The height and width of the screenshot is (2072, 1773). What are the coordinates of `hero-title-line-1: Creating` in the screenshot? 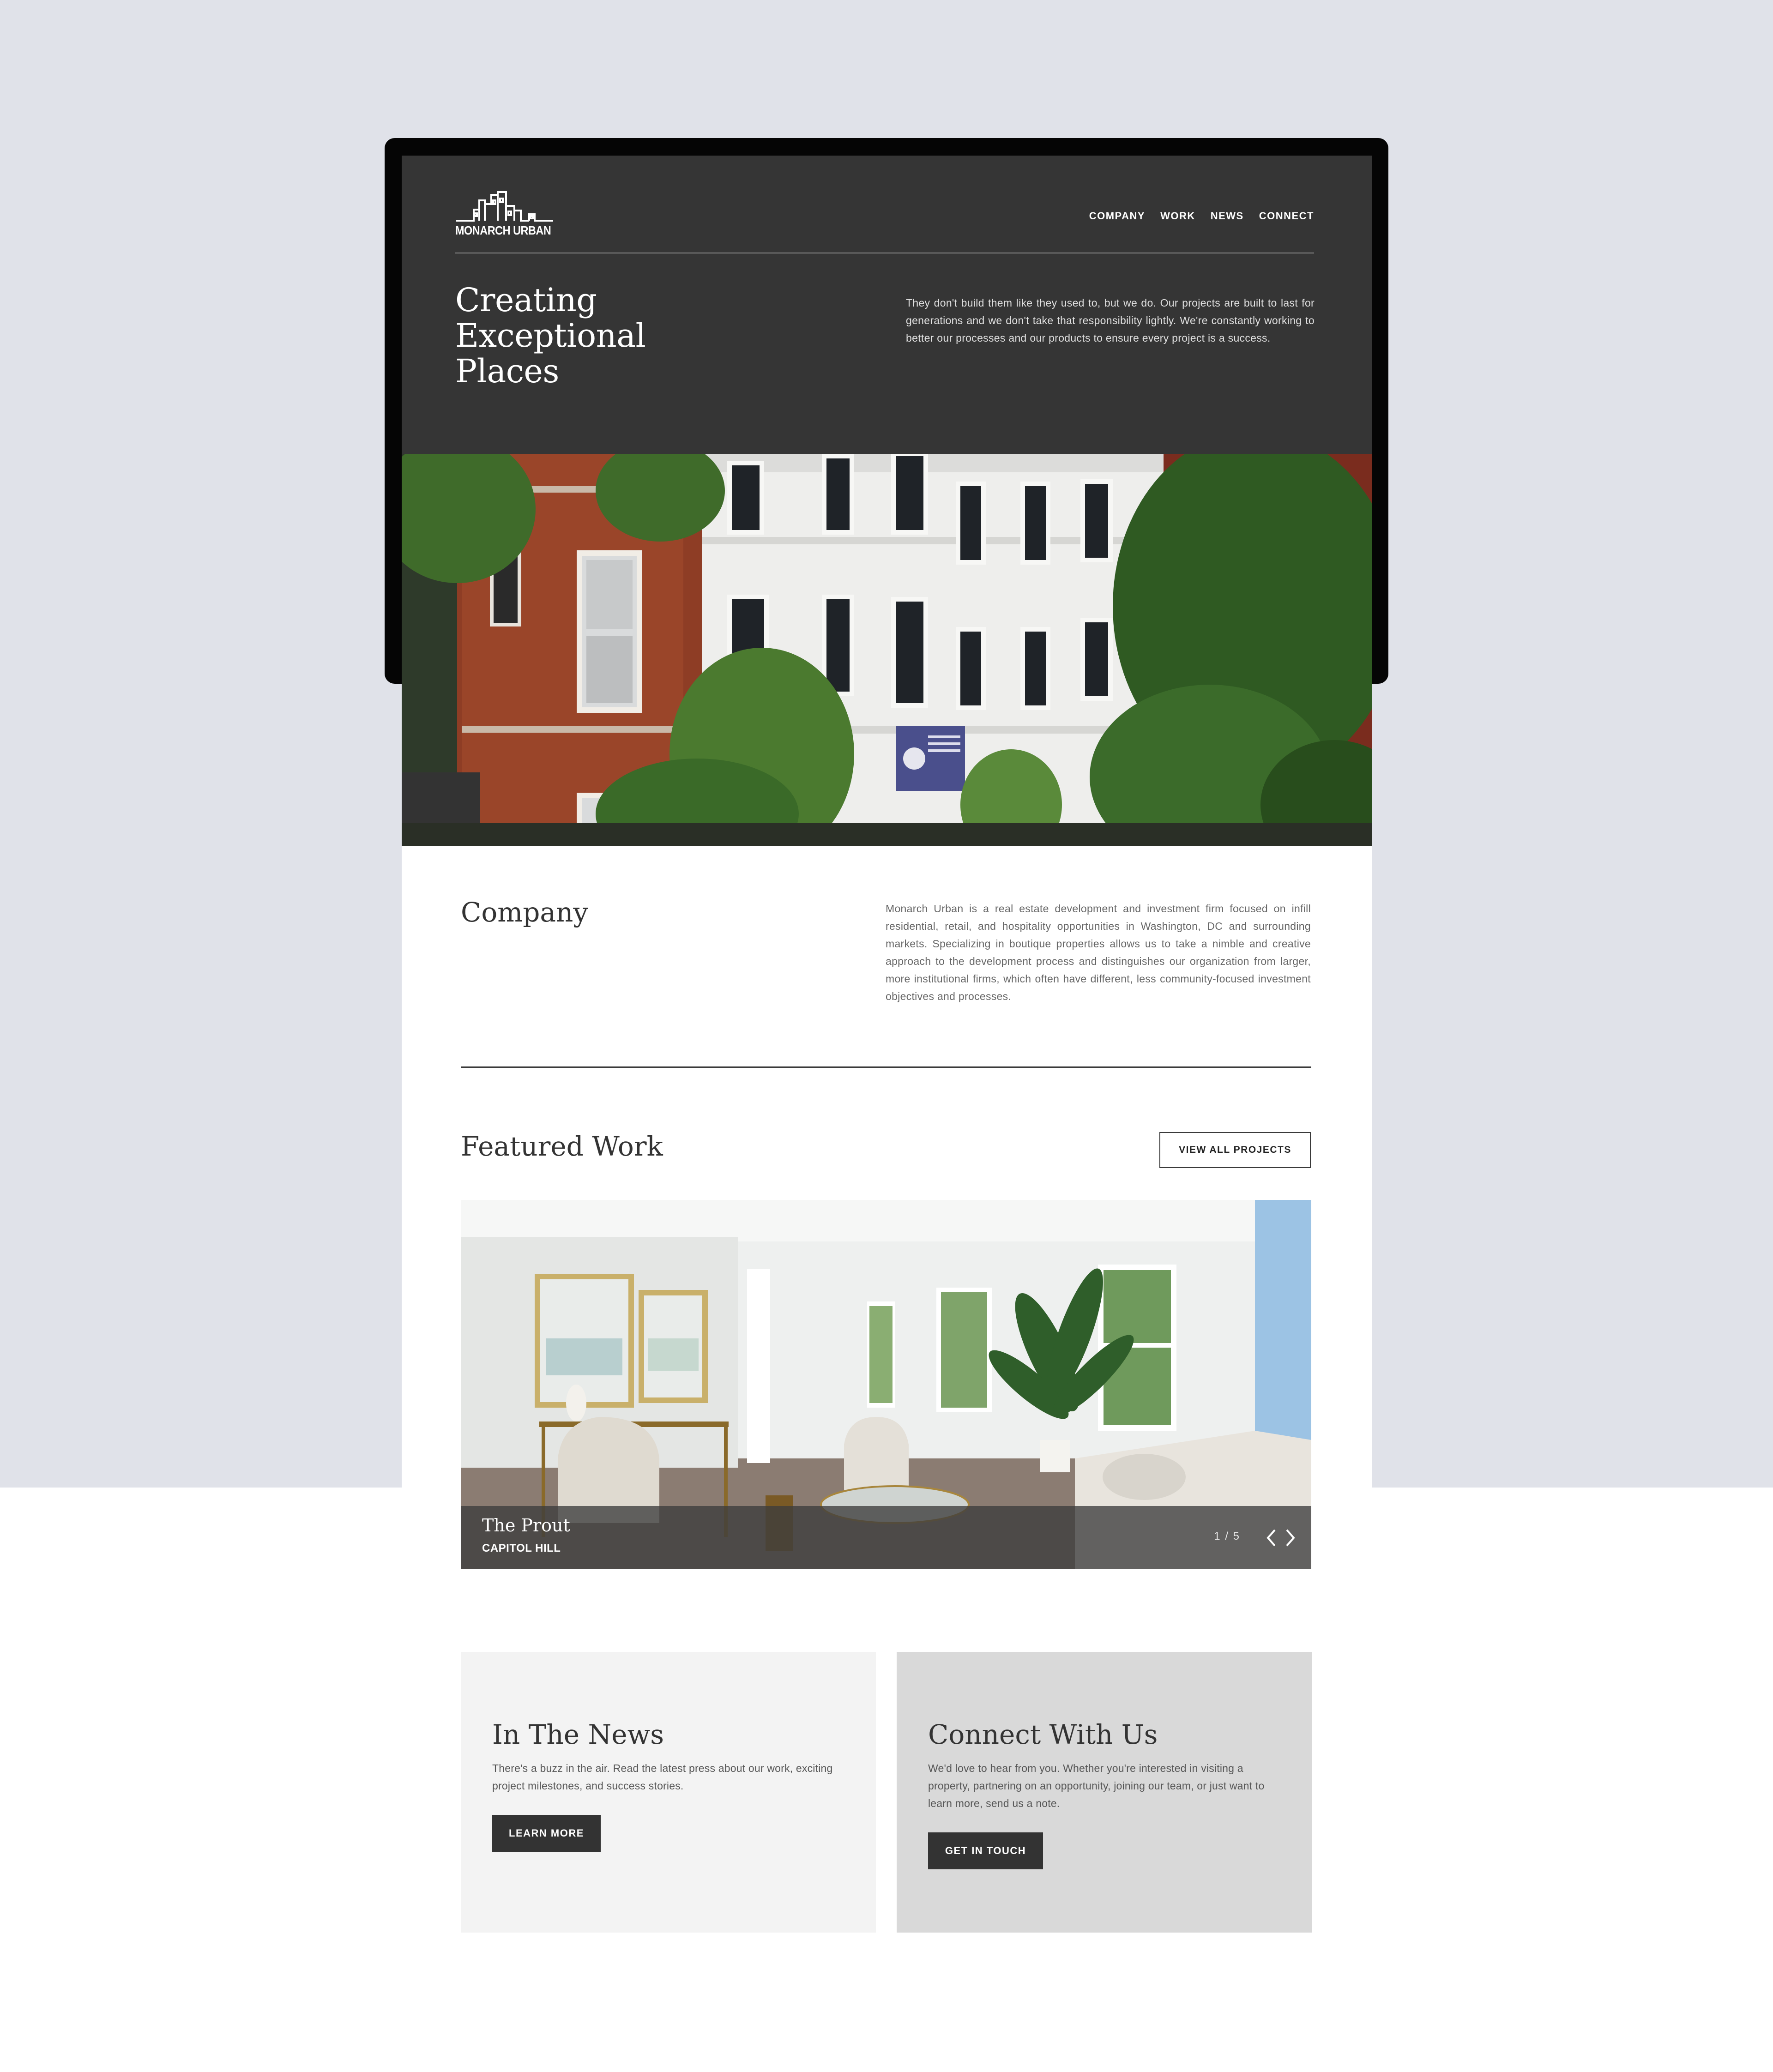 It's located at (526, 300).